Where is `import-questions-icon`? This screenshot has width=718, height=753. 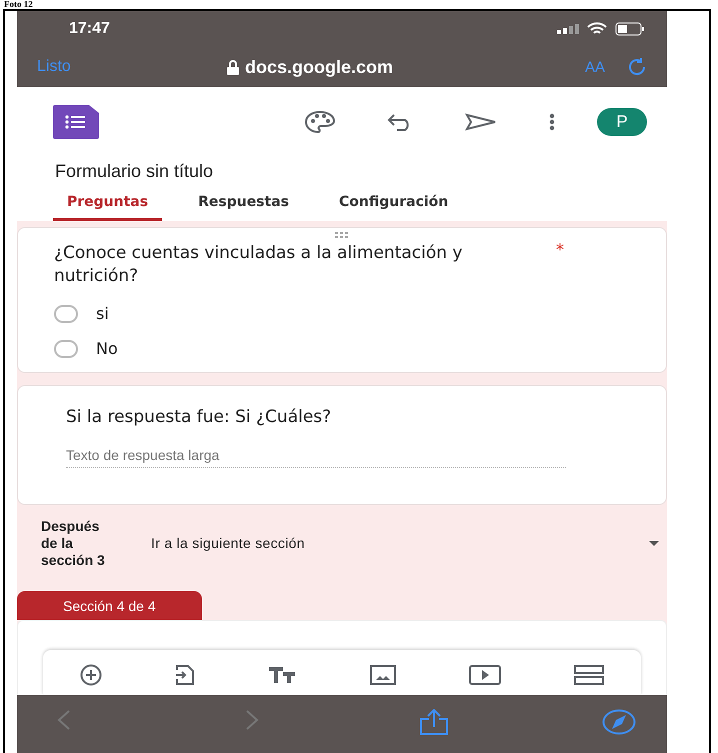 import-questions-icon is located at coordinates (184, 675).